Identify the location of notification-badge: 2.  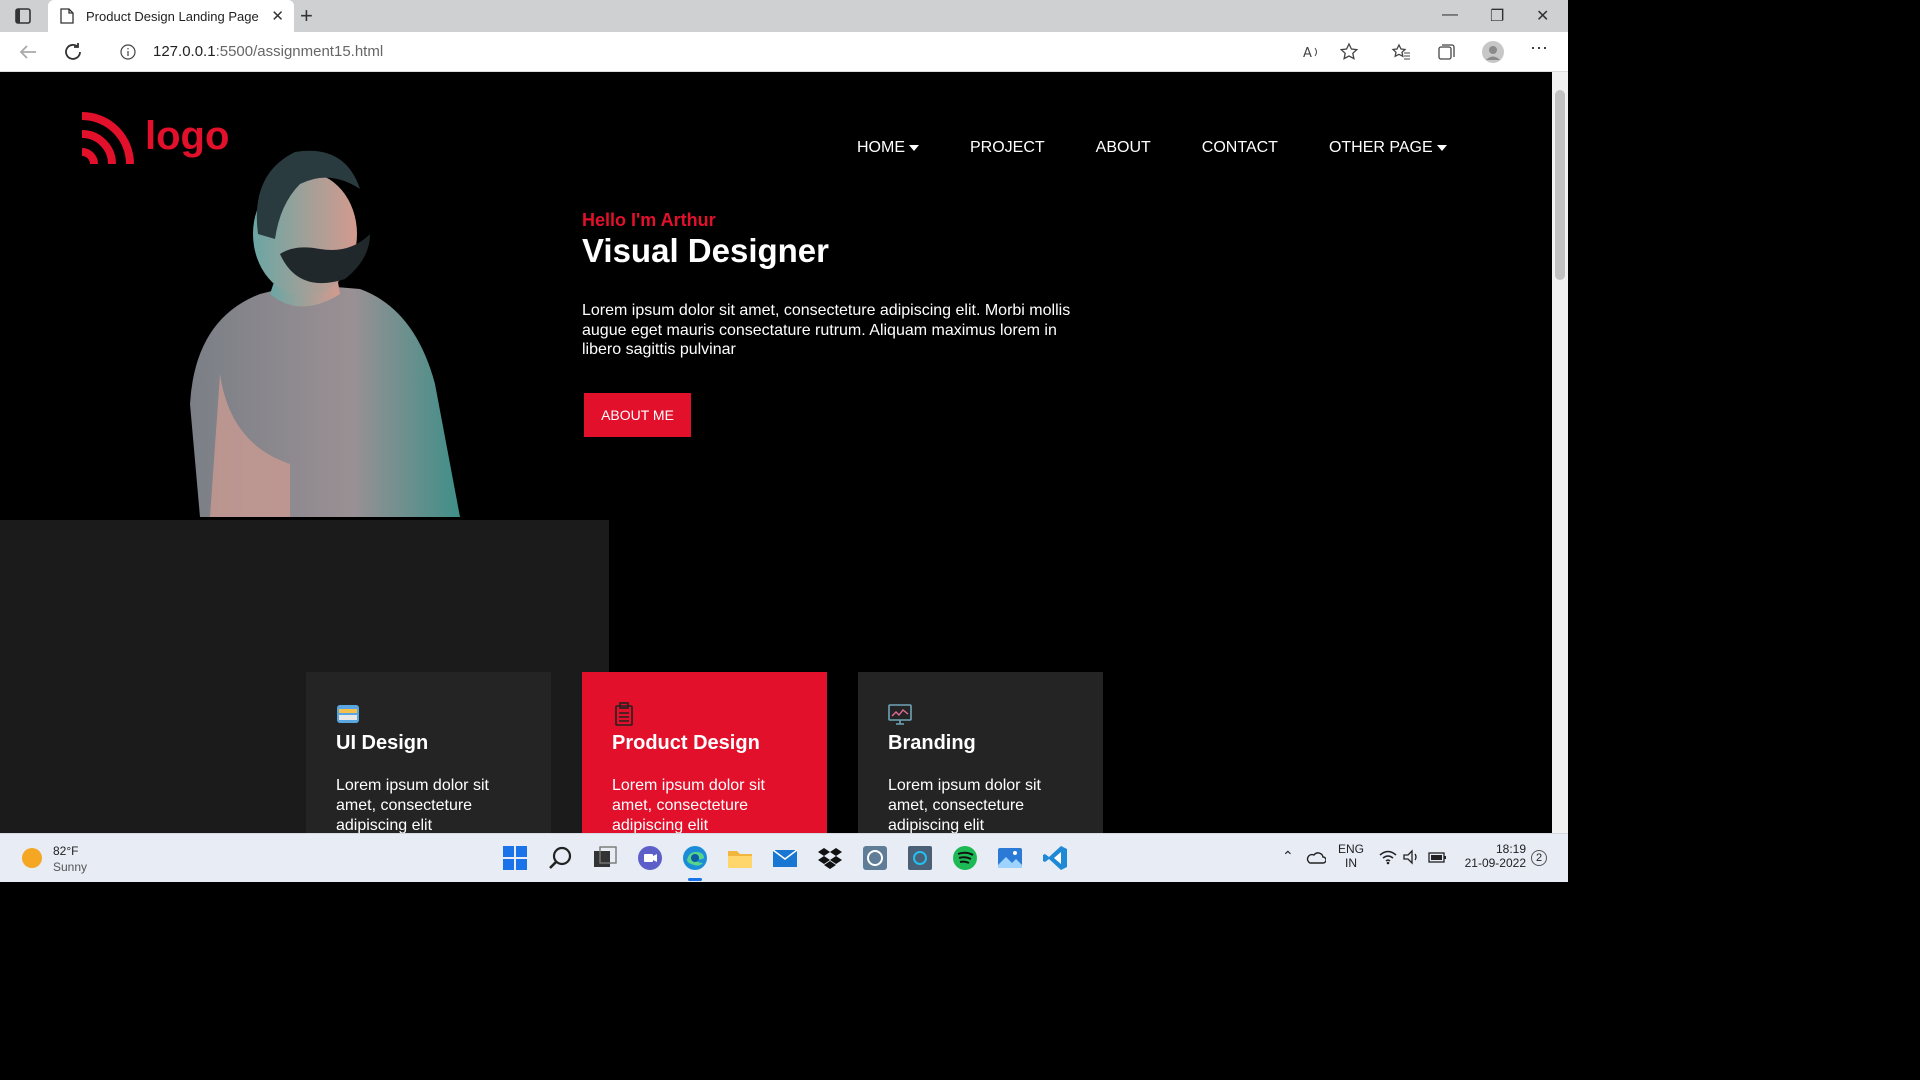
(1539, 858).